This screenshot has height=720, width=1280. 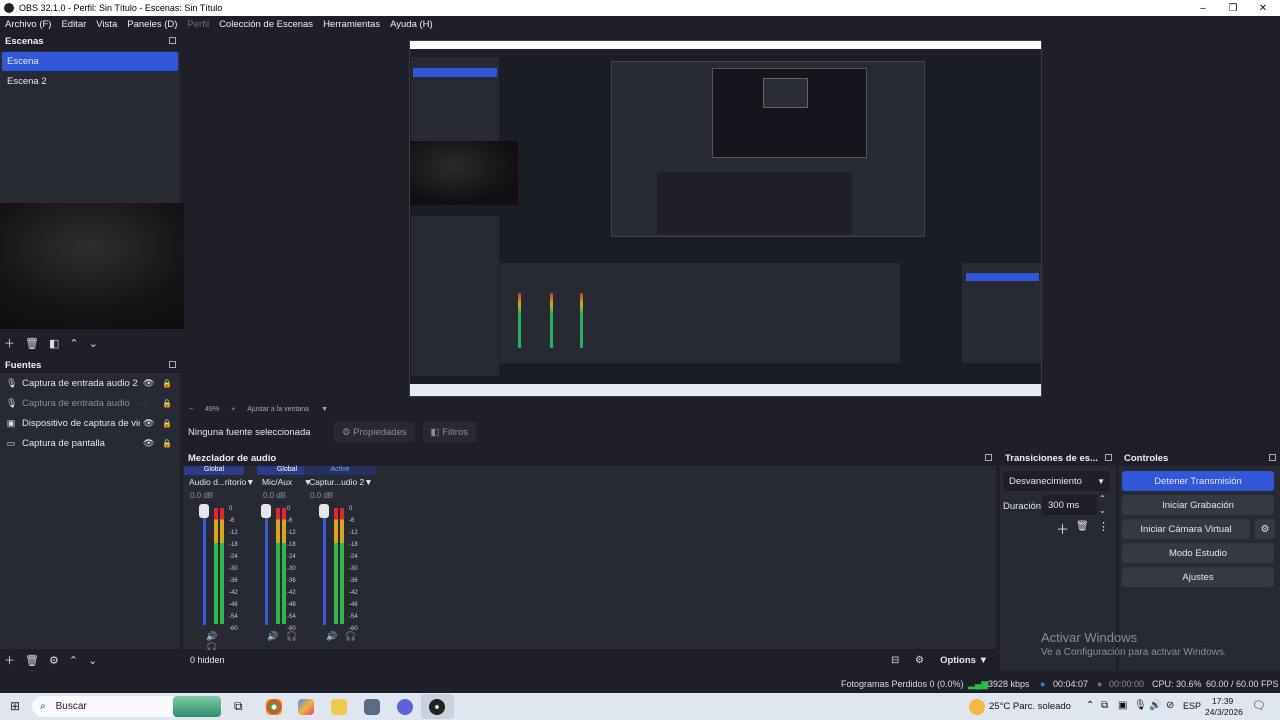 What do you see at coordinates (339, 707) in the screenshot?
I see `file-explorer-icon` at bounding box center [339, 707].